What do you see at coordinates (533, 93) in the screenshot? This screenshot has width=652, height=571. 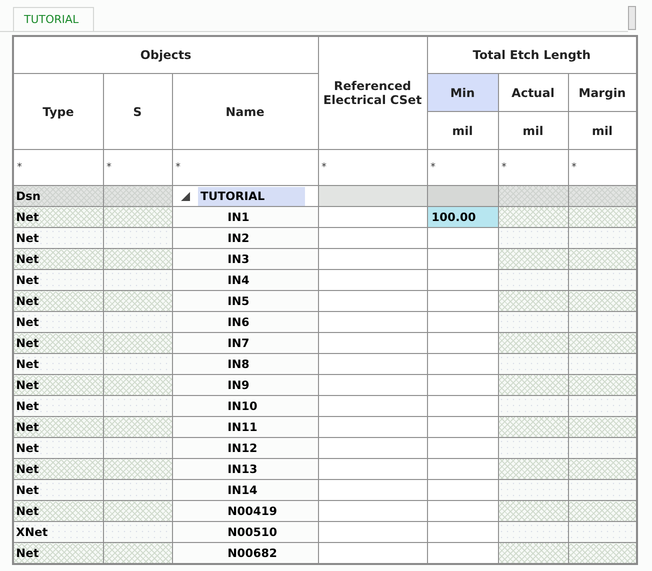 I see `column-header: Actual` at bounding box center [533, 93].